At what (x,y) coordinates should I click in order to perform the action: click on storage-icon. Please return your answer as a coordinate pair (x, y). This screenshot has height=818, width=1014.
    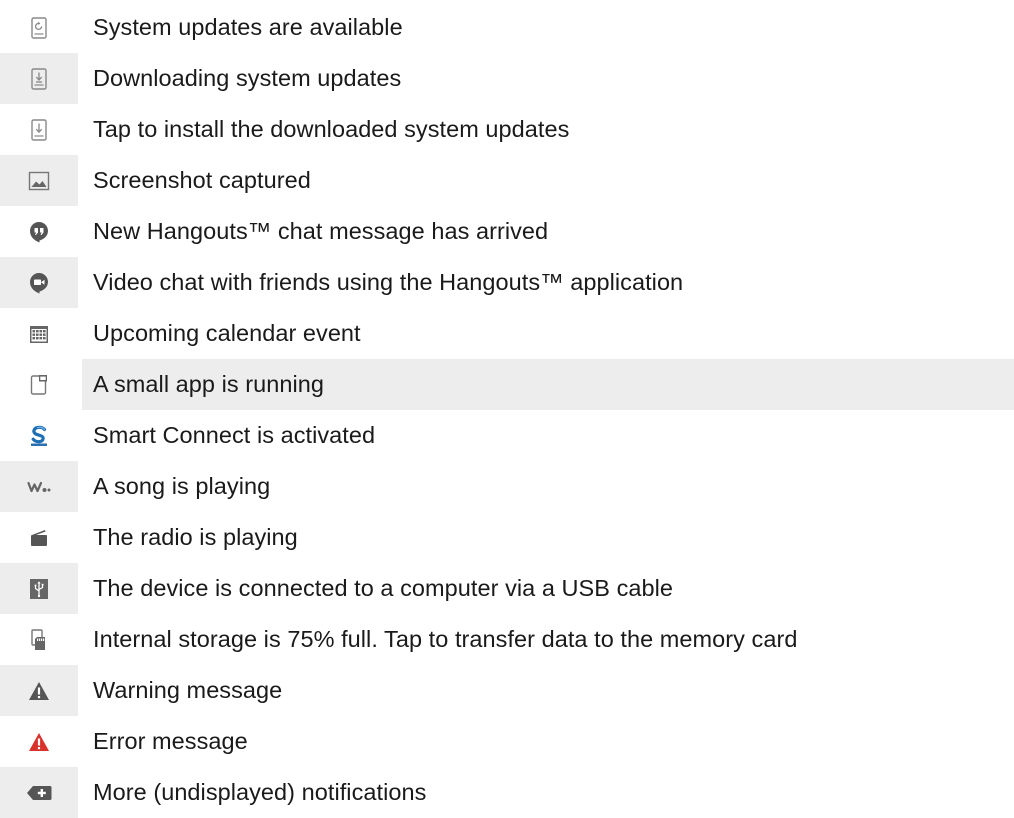
    Looking at the image, I should click on (39, 639).